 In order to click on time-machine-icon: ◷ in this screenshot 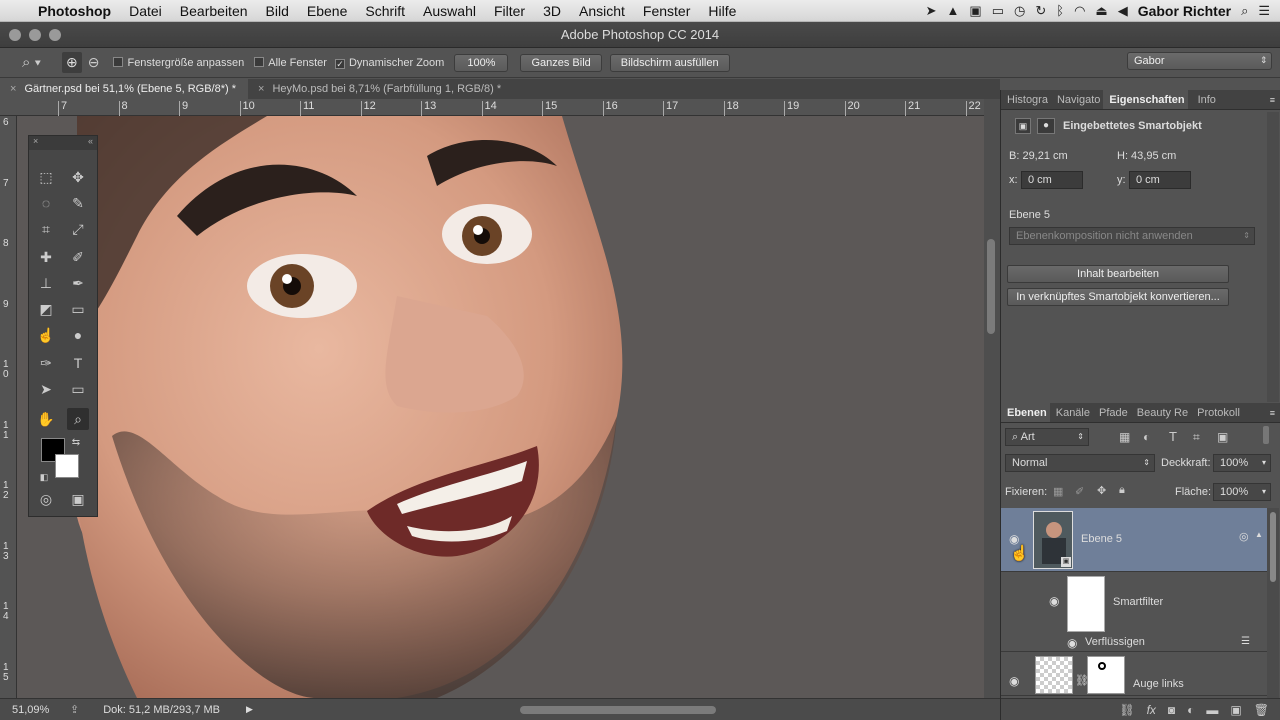, I will do `click(1019, 11)`.